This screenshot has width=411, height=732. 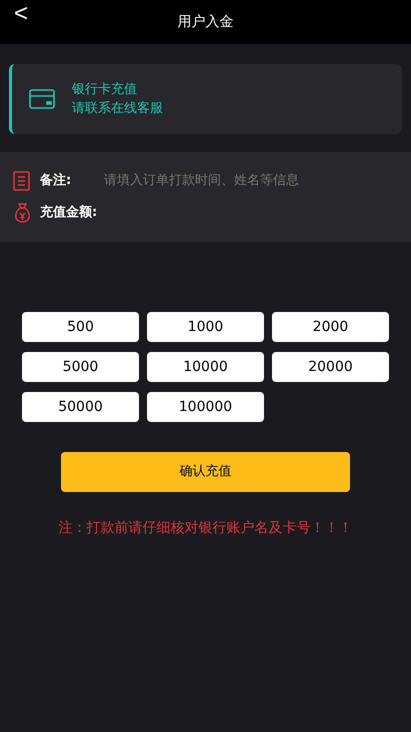 I want to click on amount-option: 2000, so click(x=330, y=327).